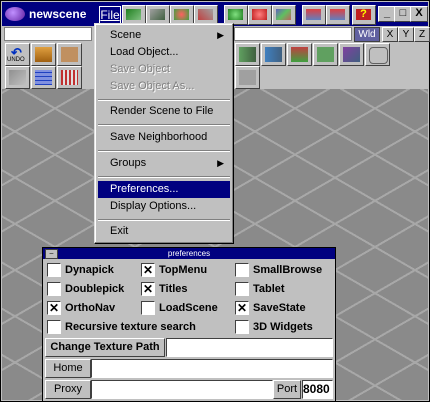 The image size is (430, 402). I want to click on home-button: Home, so click(68, 368).